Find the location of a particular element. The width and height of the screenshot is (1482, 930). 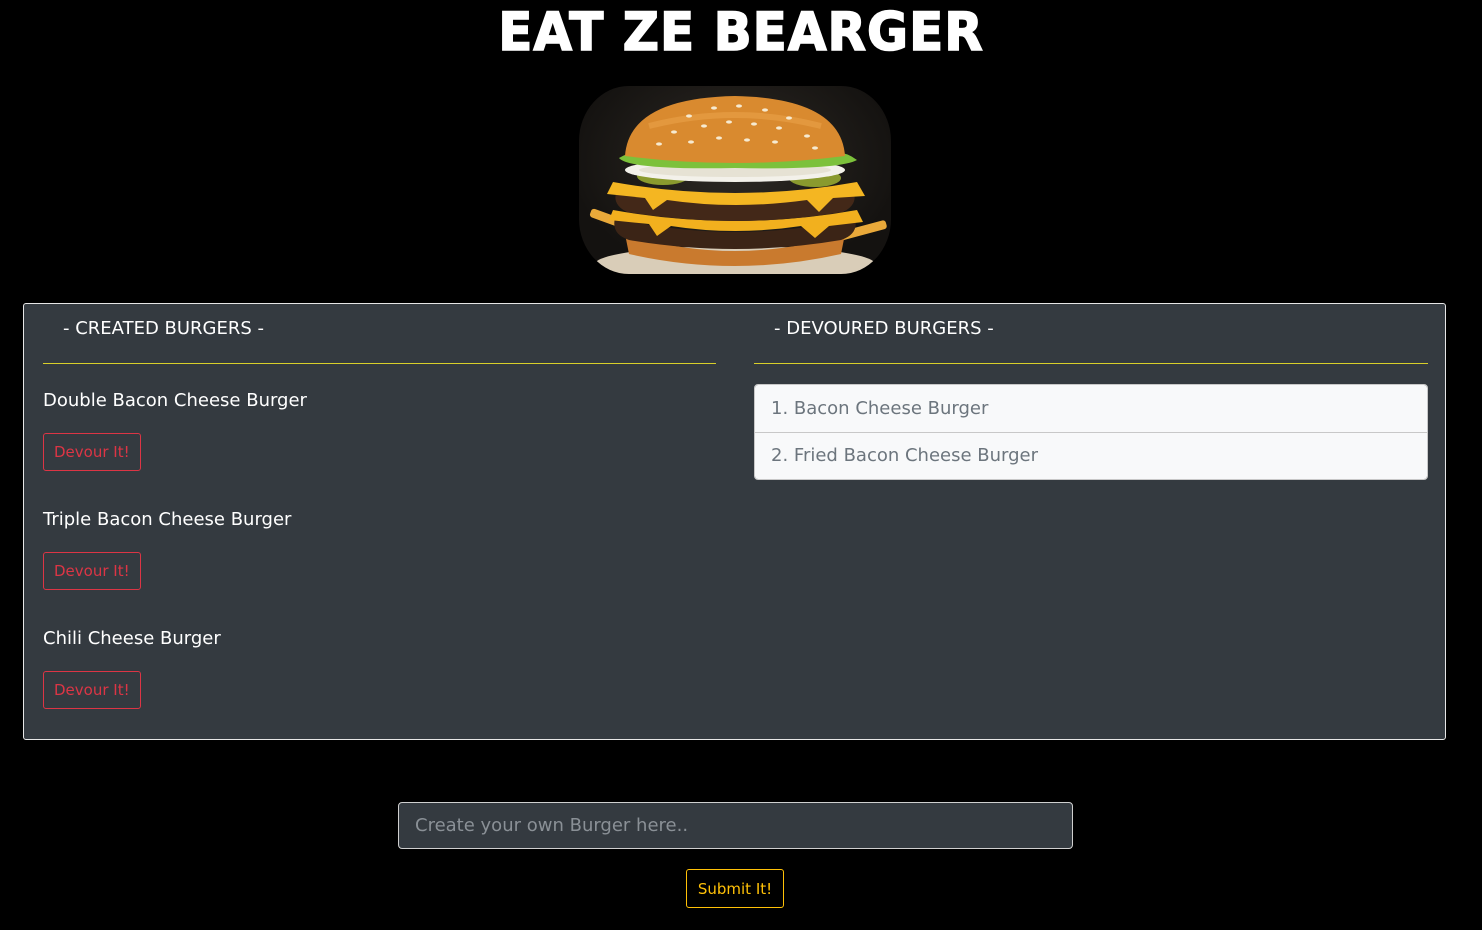

created-burgers-heading: - CREATED BURGERS - is located at coordinates (379, 334).